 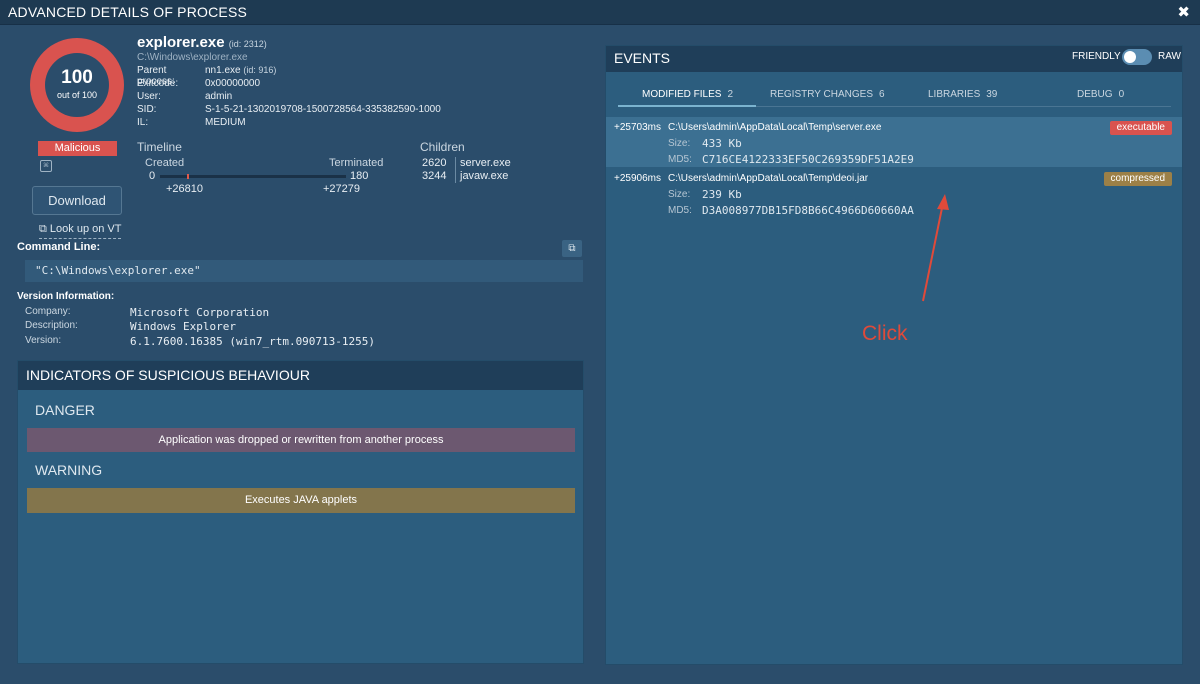 What do you see at coordinates (572, 248) in the screenshot?
I see `copy-icon: ⧉` at bounding box center [572, 248].